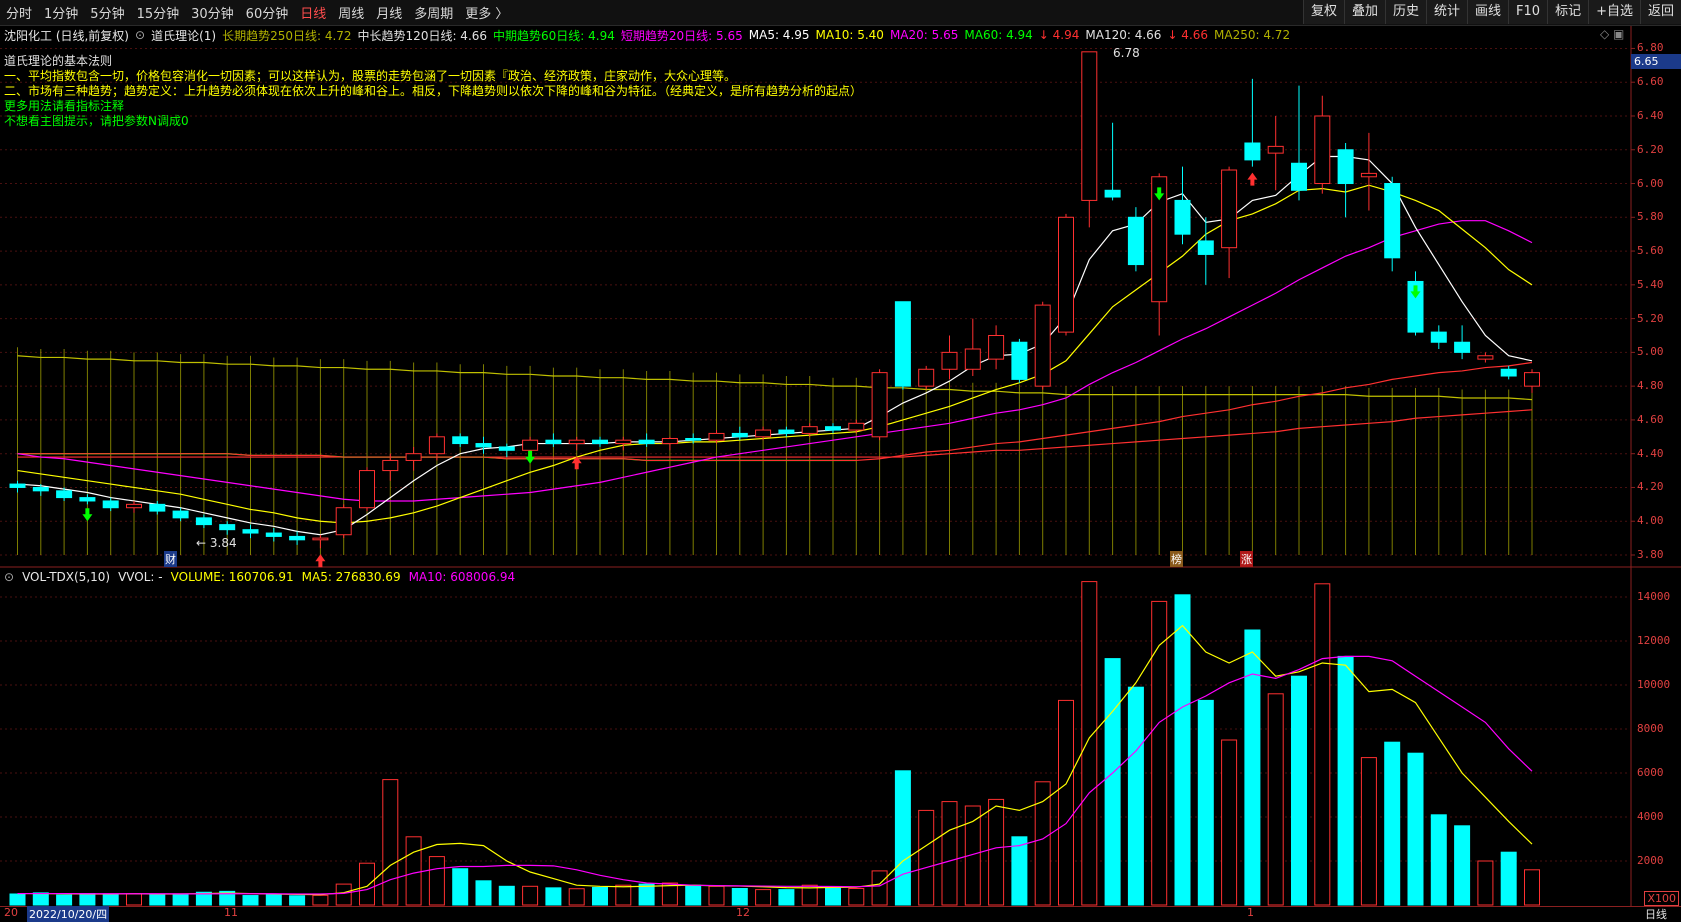 The height and width of the screenshot is (922, 1681). I want to click on collapse-icon: ⊙, so click(9, 577).